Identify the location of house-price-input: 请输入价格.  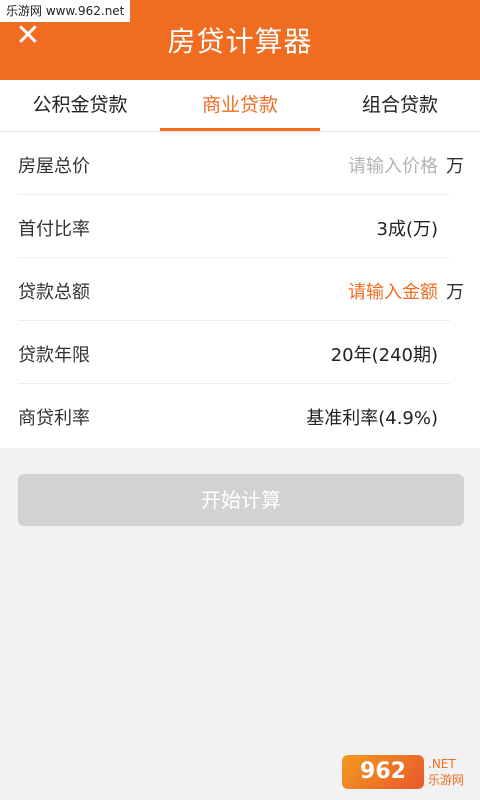
(393, 165).